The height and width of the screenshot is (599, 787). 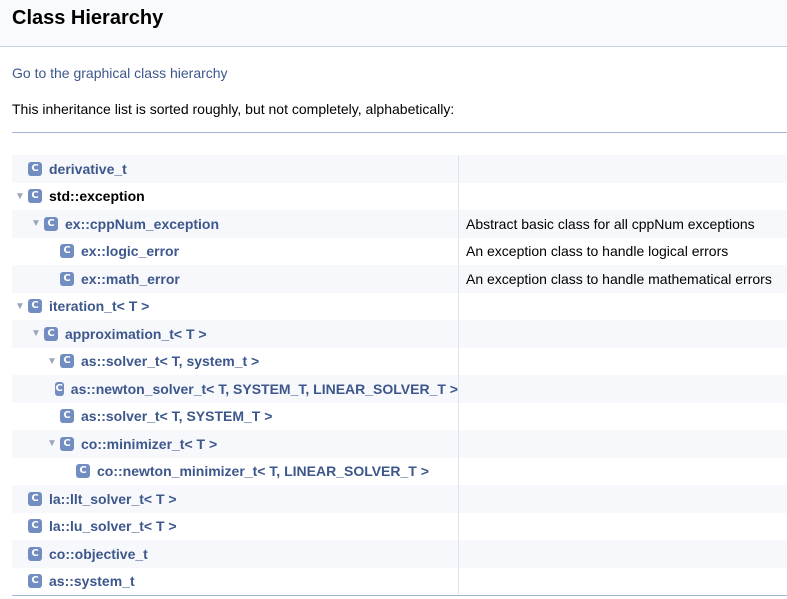 What do you see at coordinates (235, 499) in the screenshot?
I see `tree-entry: Cla::llt_solver_t< T >` at bounding box center [235, 499].